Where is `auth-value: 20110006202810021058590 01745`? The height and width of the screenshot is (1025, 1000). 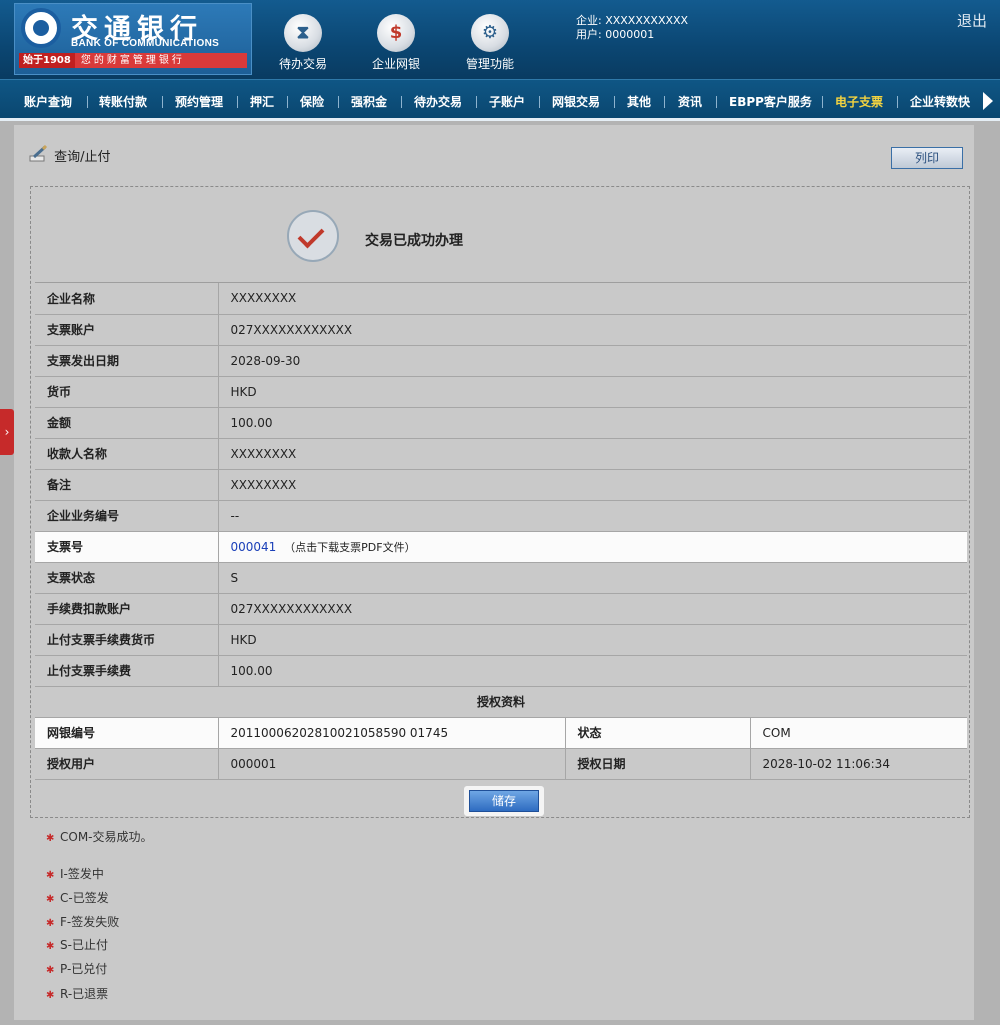
auth-value: 20110006202810021058590 01745 is located at coordinates (392, 733).